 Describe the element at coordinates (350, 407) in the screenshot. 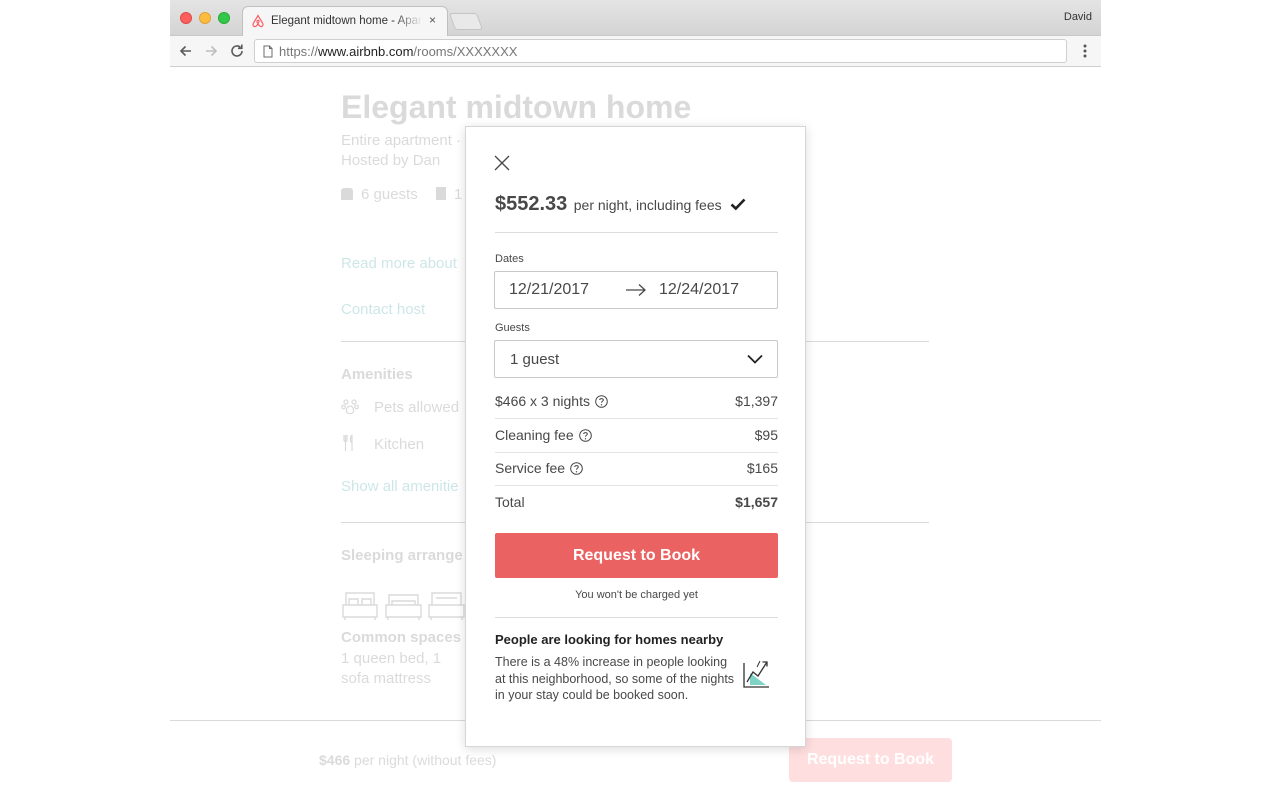

I see `paw-icon` at that location.